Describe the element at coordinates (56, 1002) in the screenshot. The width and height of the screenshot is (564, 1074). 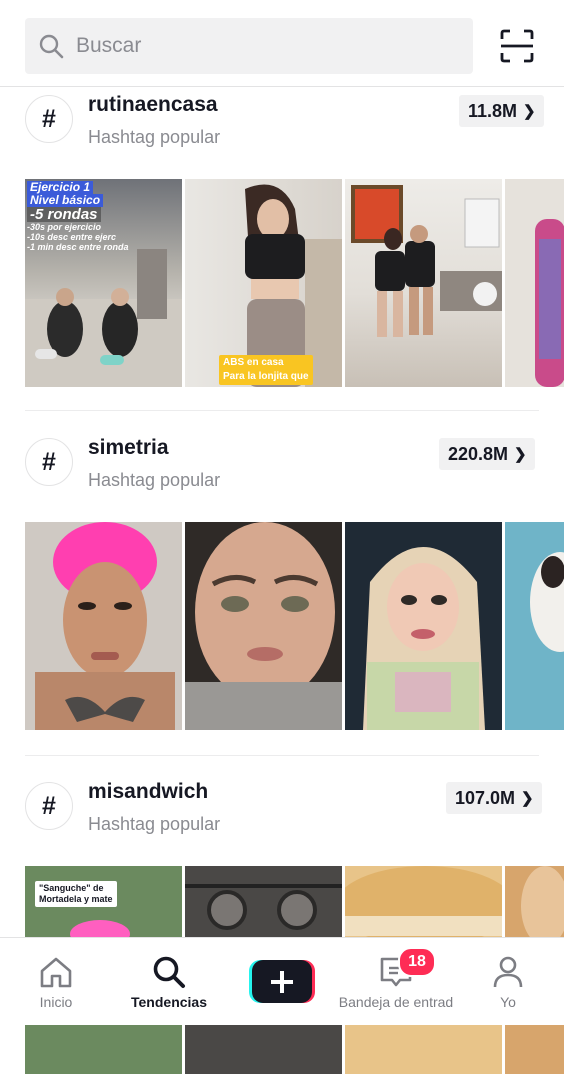
I see `nav-home-label: Inicio` at that location.